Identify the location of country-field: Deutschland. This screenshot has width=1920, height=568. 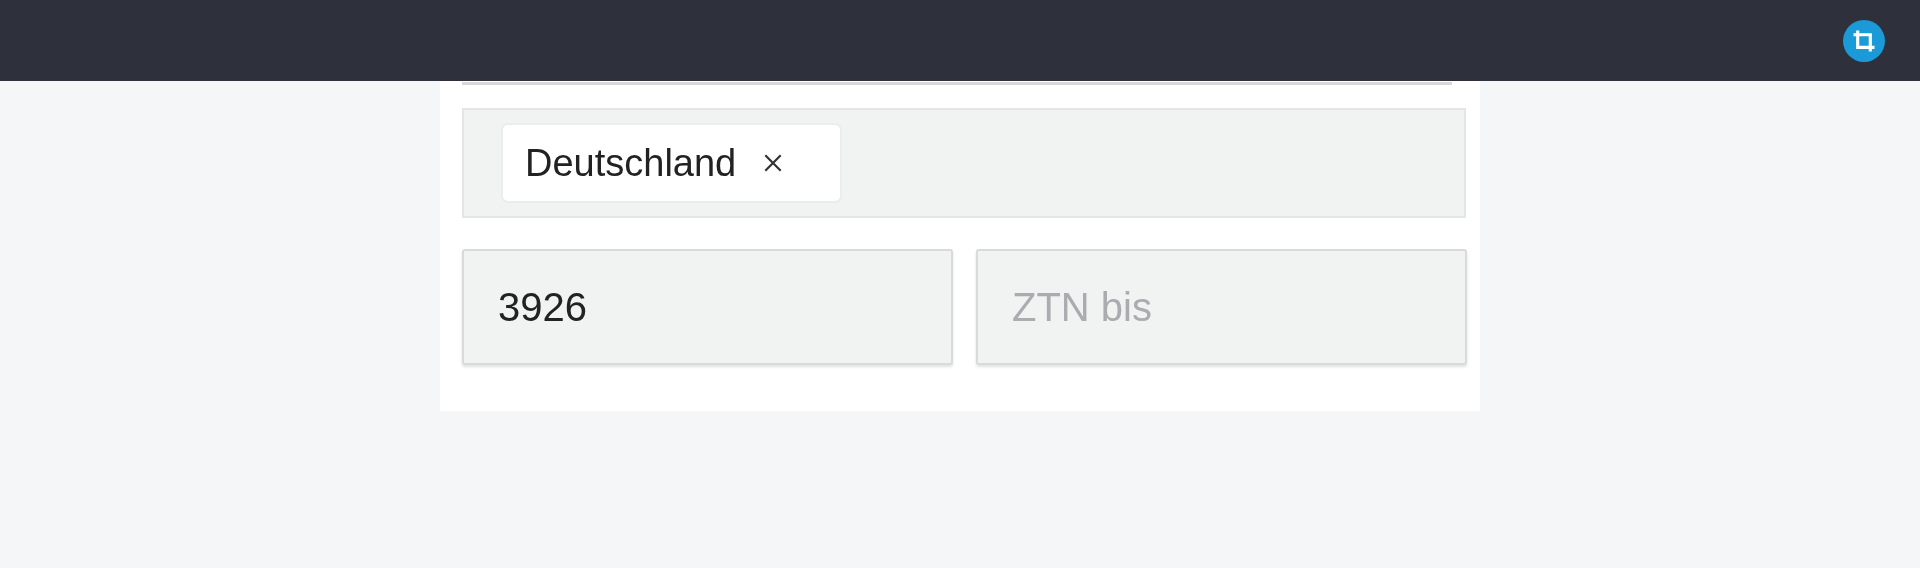
(964, 163).